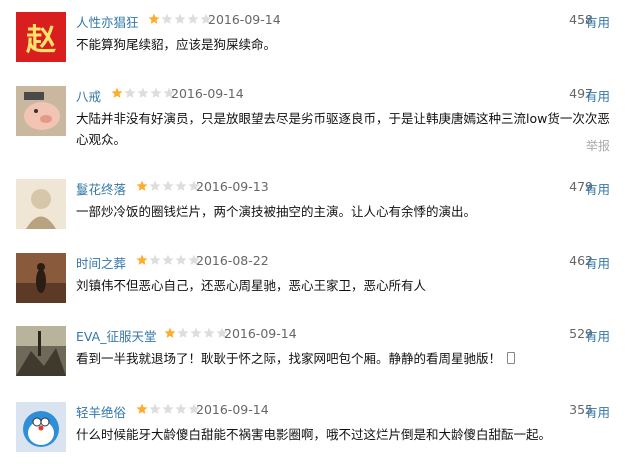  What do you see at coordinates (101, 188) in the screenshot?
I see `username-link: 鬘花终落` at bounding box center [101, 188].